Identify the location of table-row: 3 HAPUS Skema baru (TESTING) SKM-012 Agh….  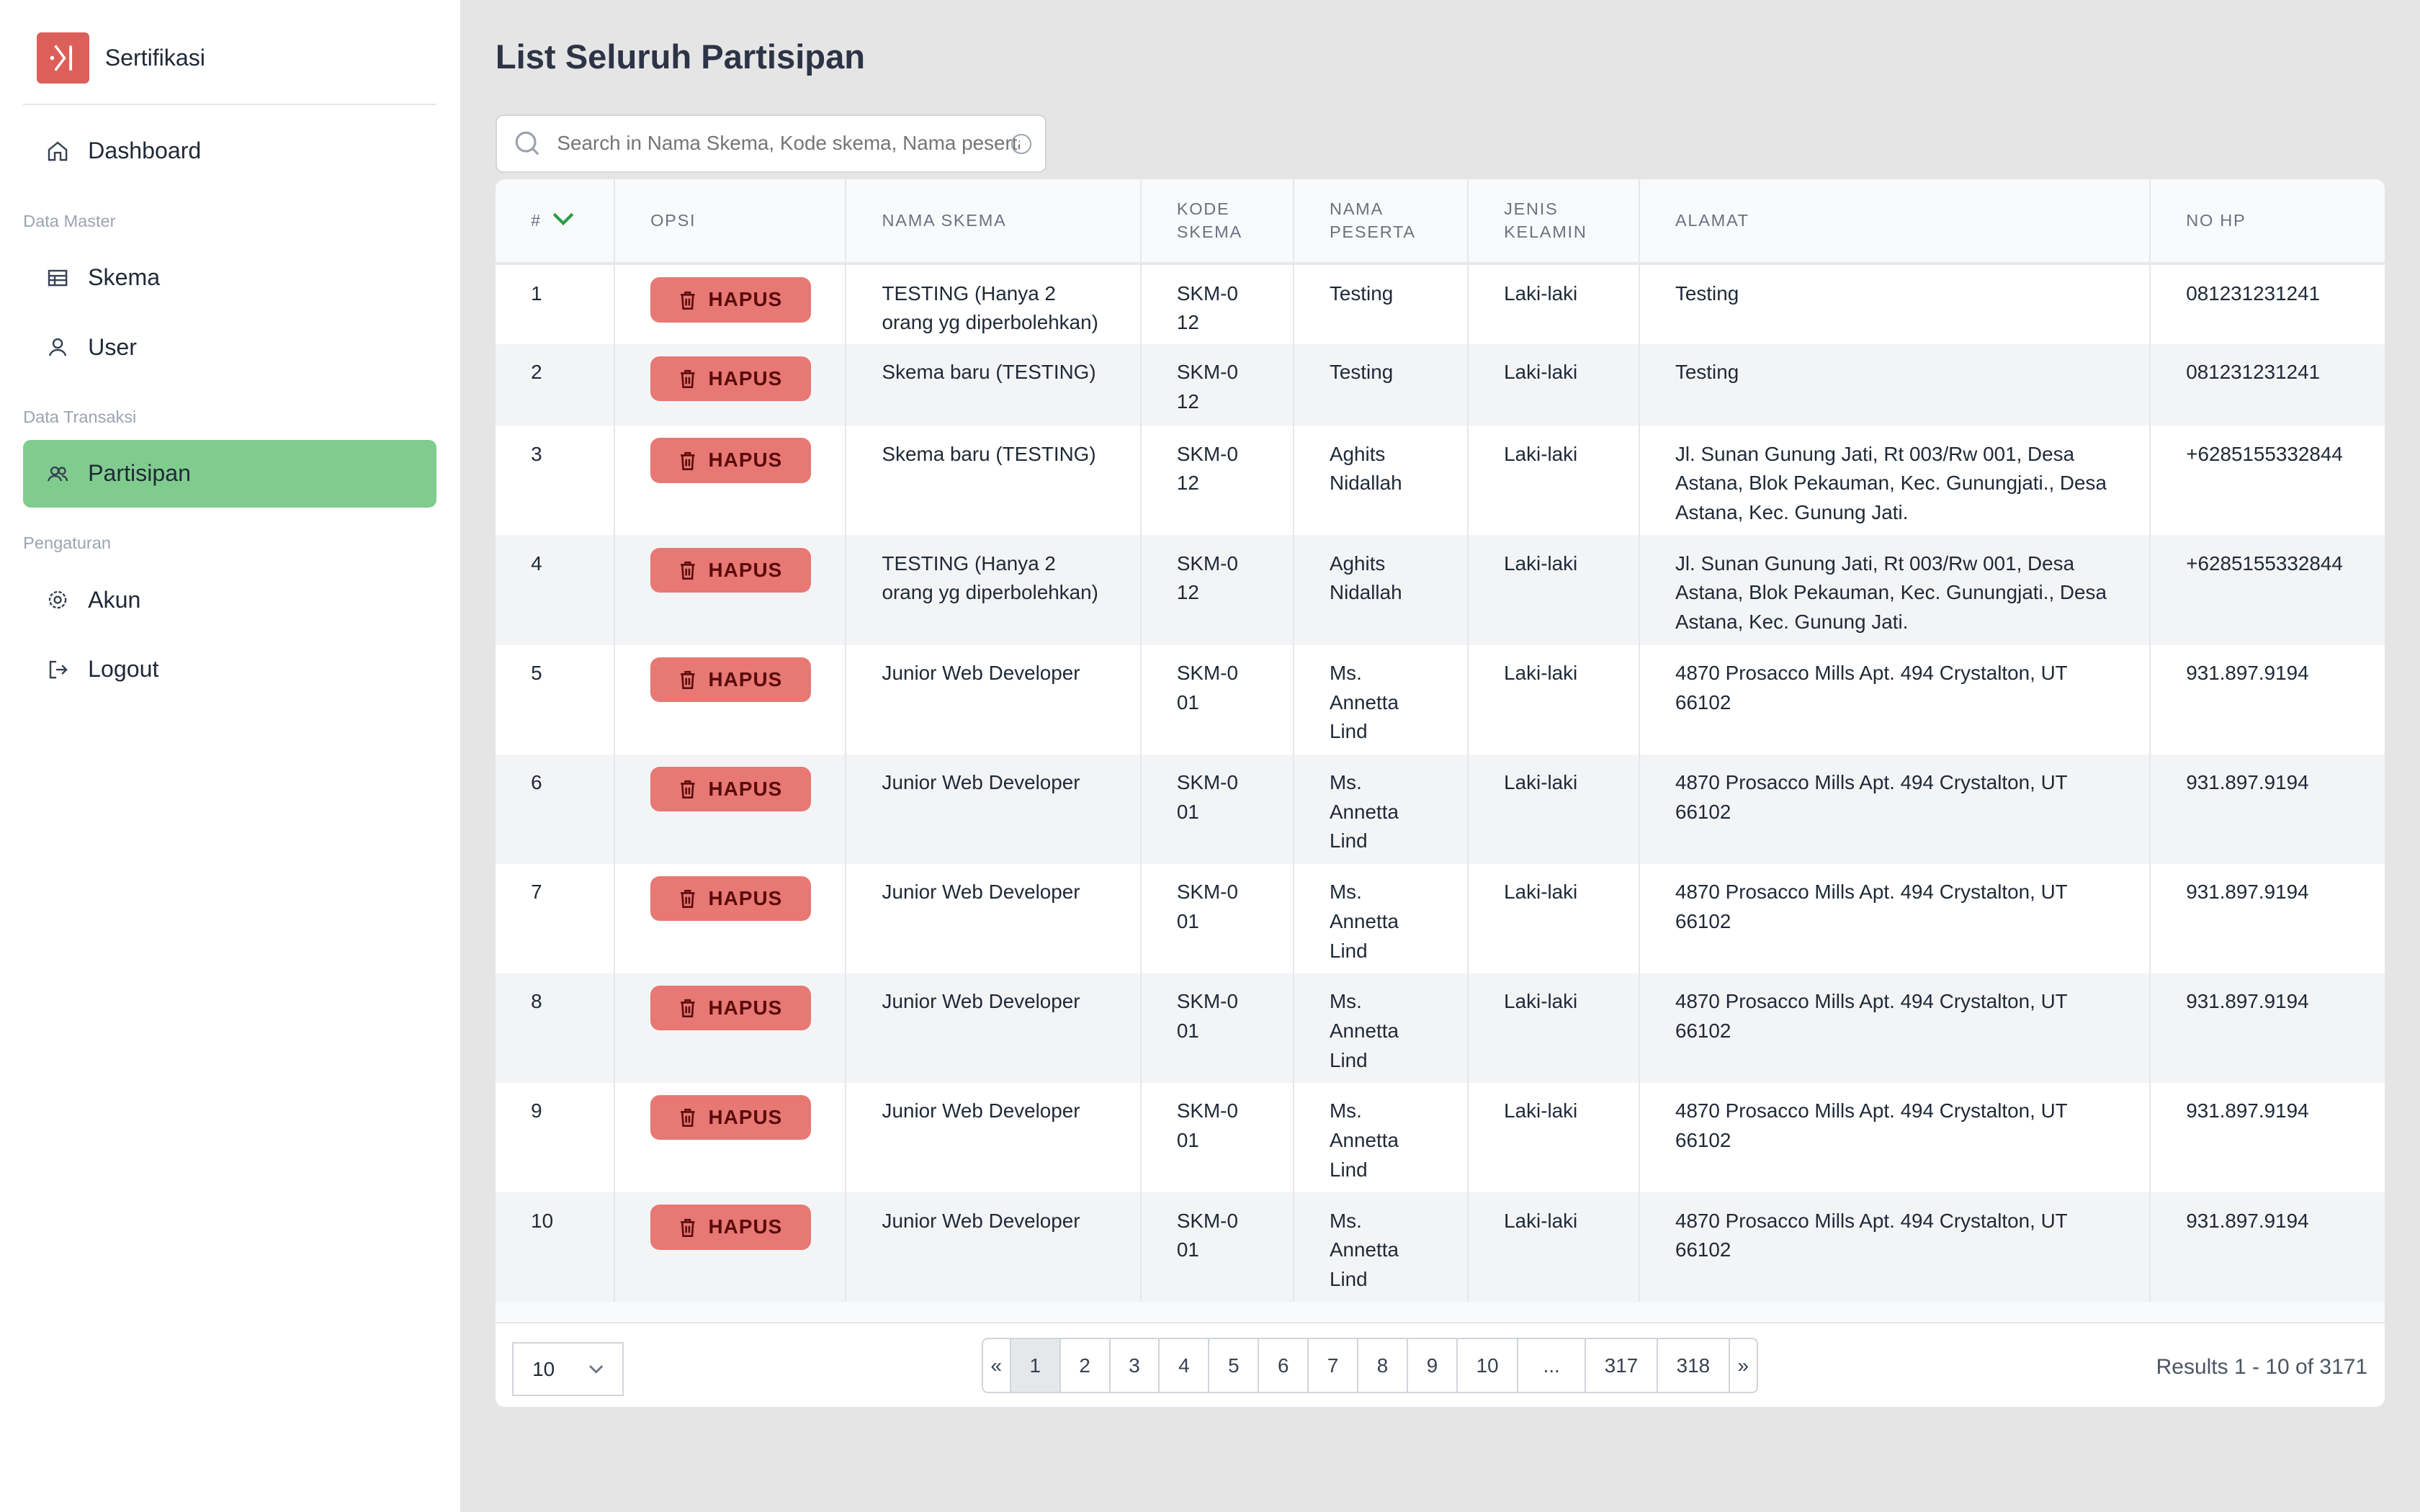
(1440, 481).